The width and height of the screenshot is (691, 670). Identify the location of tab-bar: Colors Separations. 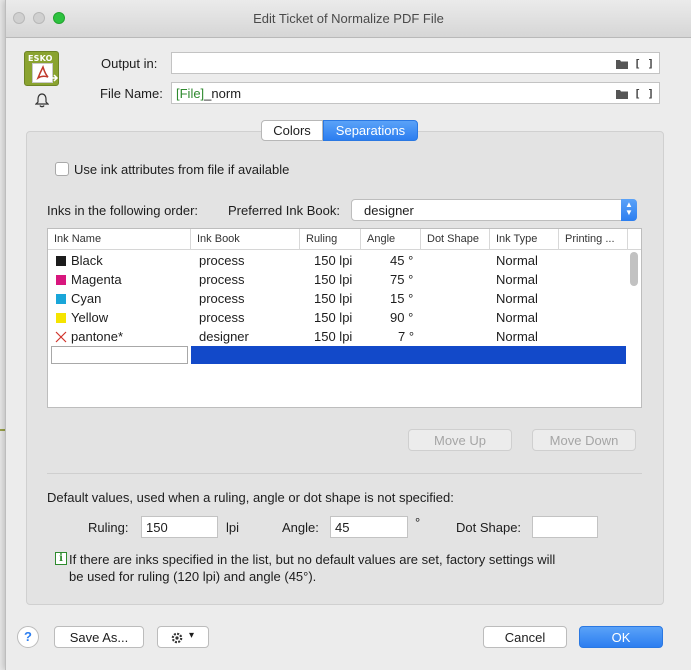
(339, 130).